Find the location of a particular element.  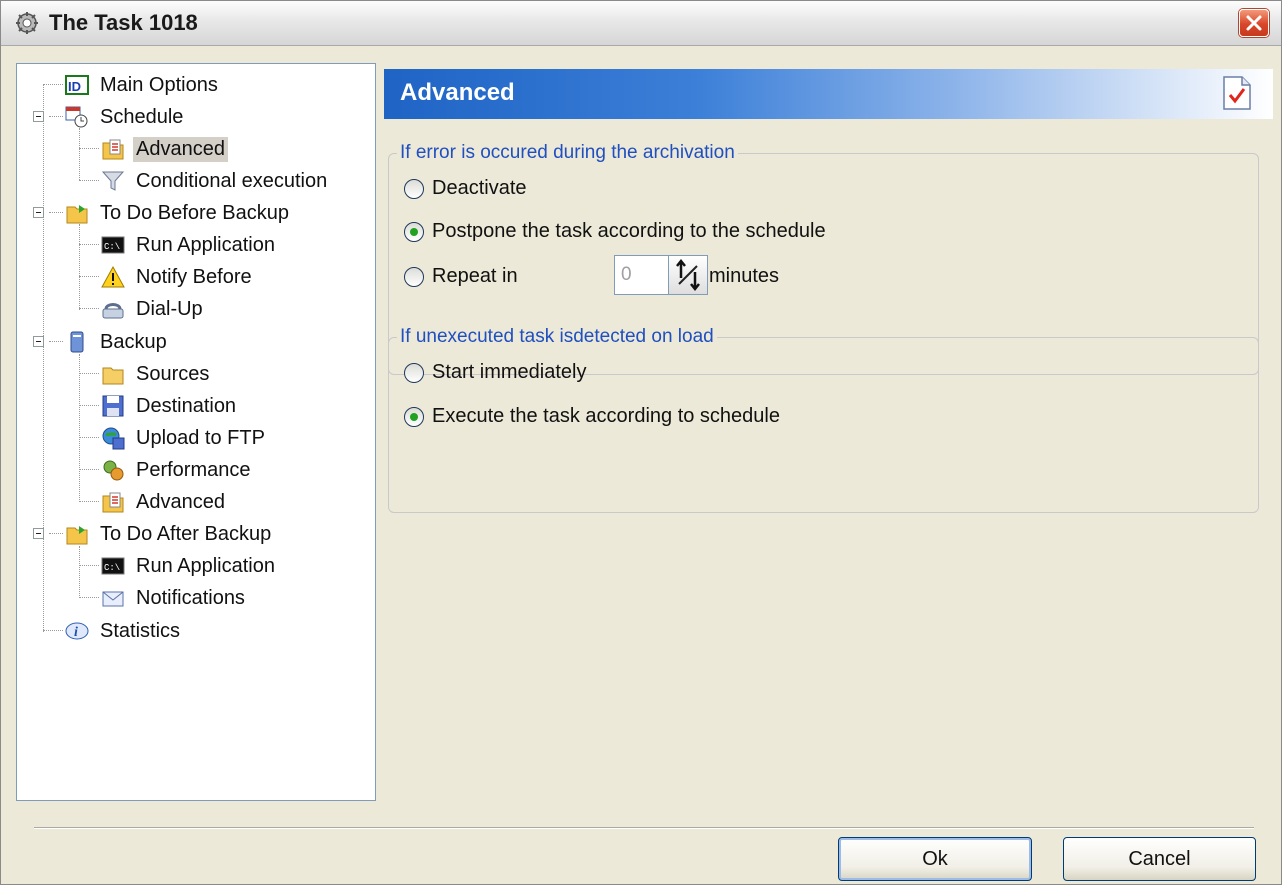

info-icon: i is located at coordinates (77, 631).